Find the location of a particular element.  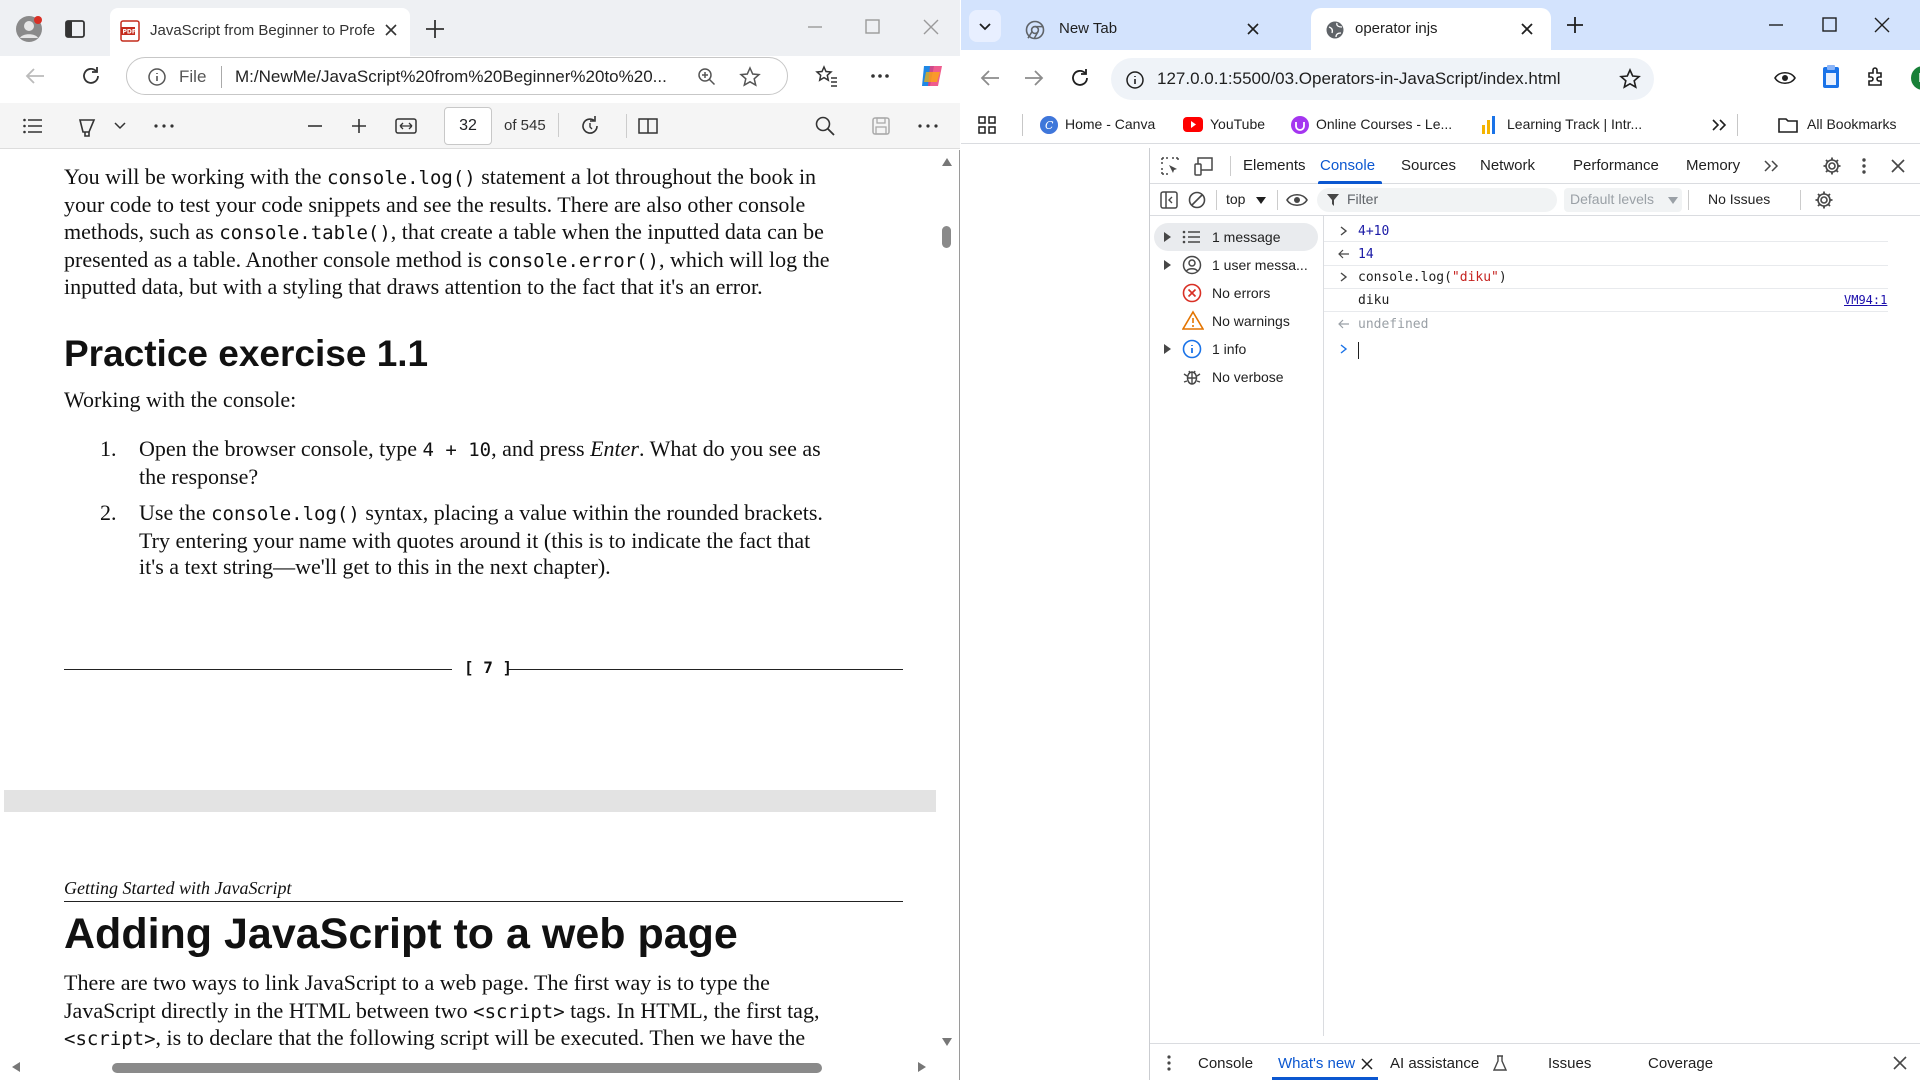

sidebar-toggle-icon is located at coordinates (1169, 200).